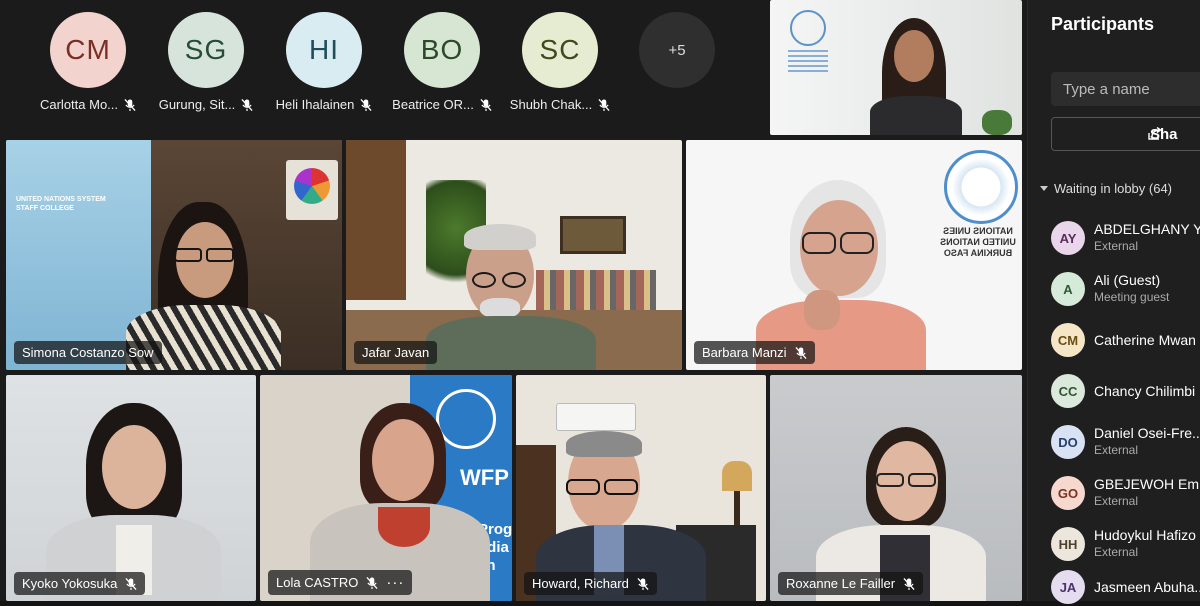 Image resolution: width=1200 pixels, height=606 pixels. Describe the element at coordinates (1068, 544) in the screenshot. I see `avatar: HH` at that location.